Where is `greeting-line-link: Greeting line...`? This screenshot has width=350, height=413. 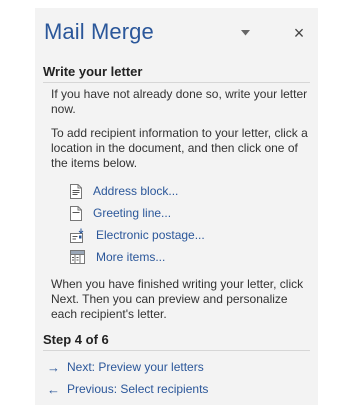 greeting-line-link: Greeting line... is located at coordinates (190, 213).